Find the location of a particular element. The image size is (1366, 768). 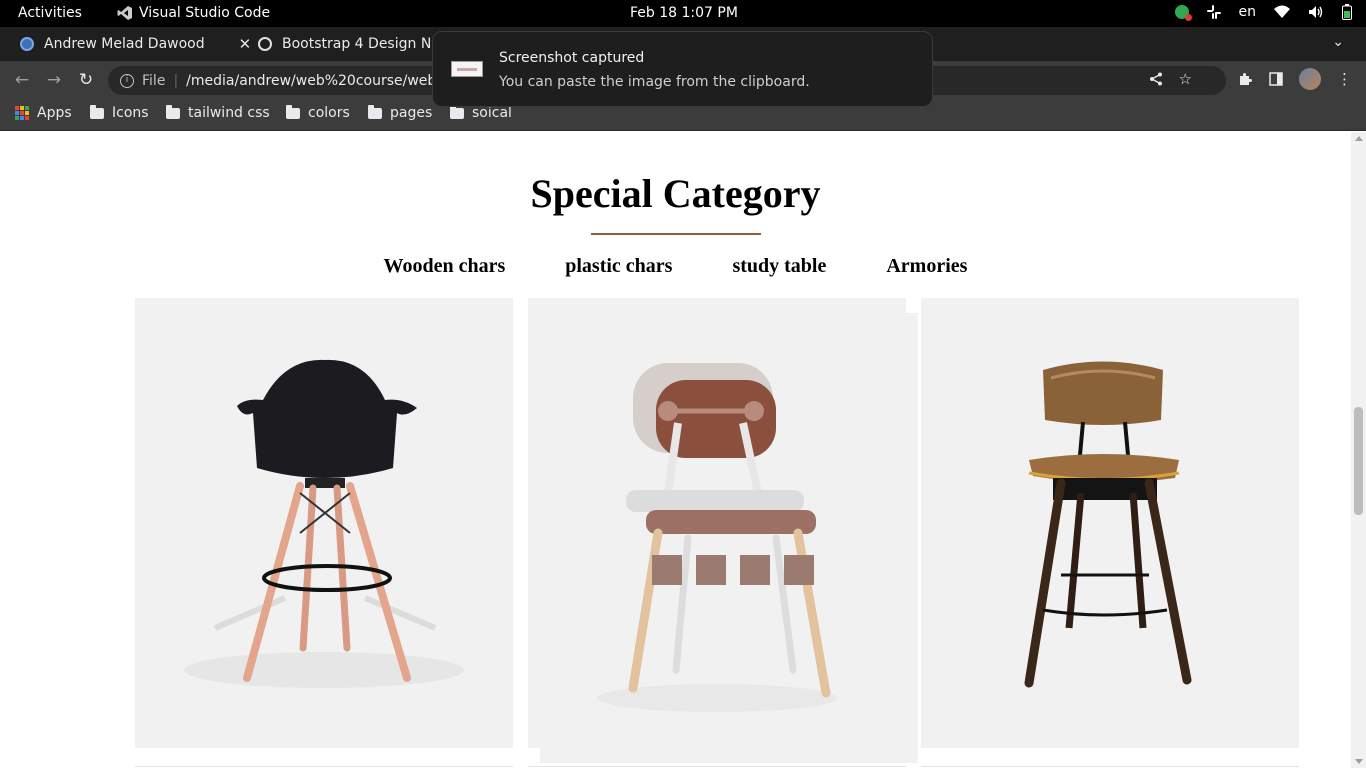

site-info-icon: i is located at coordinates (127, 80).